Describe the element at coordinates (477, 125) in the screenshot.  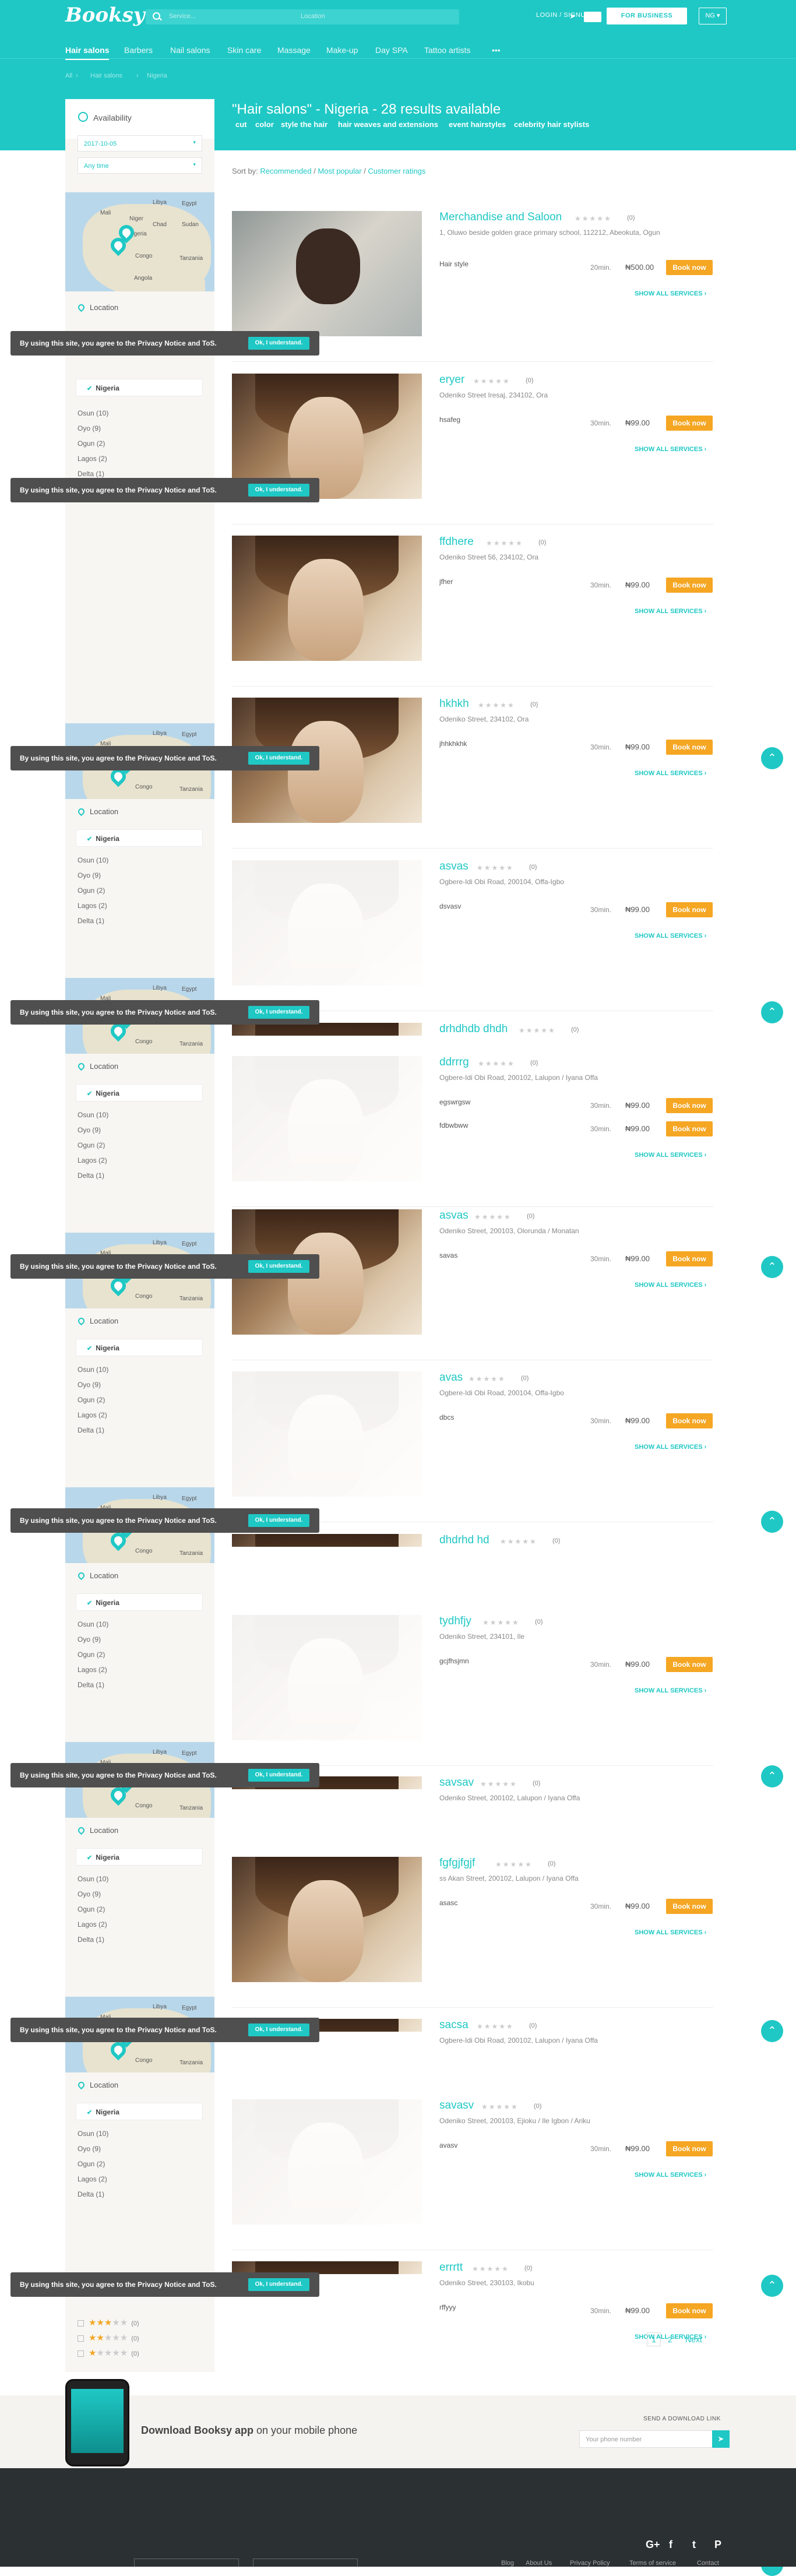
I see `tag-event: event hairstyles` at that location.